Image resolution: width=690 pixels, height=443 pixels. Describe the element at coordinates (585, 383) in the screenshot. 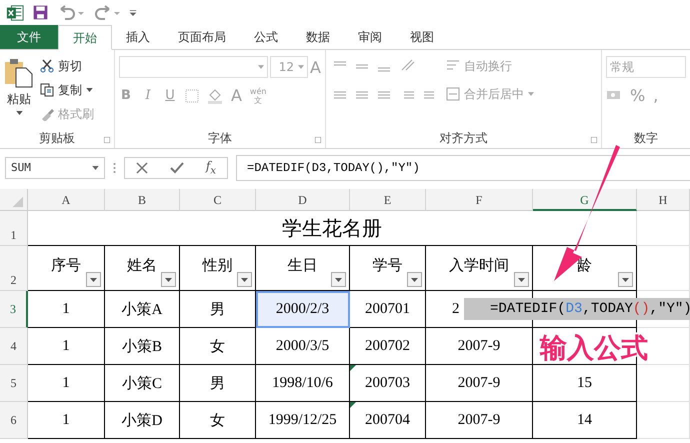

I see `table-cell: 15` at that location.